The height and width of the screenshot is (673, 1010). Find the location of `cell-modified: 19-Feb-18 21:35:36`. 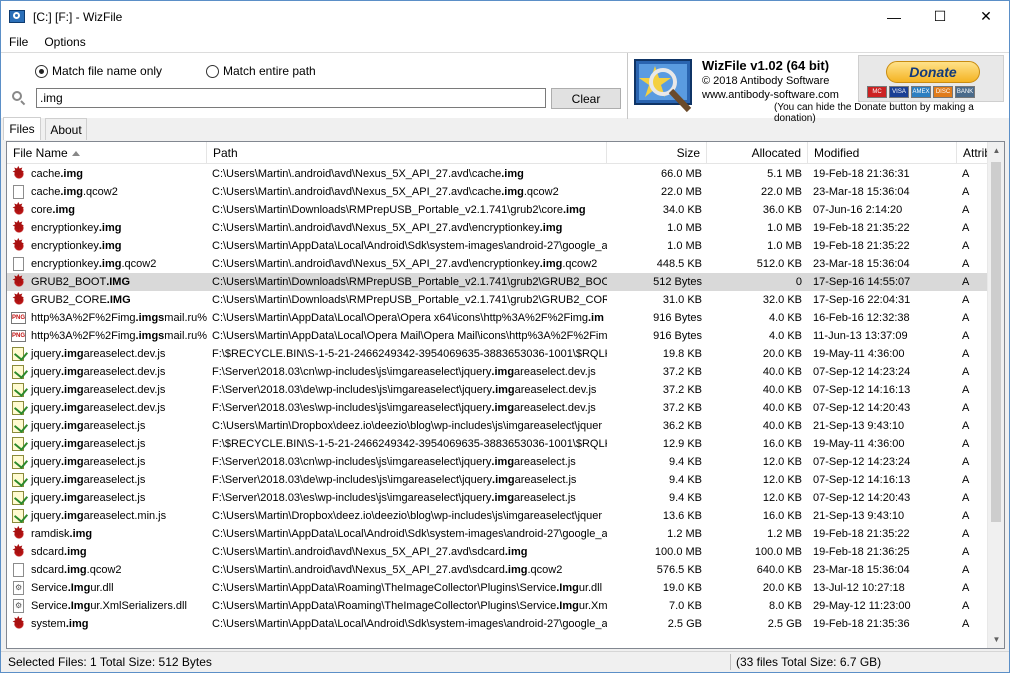

cell-modified: 19-Feb-18 21:35:36 is located at coordinates (861, 624).